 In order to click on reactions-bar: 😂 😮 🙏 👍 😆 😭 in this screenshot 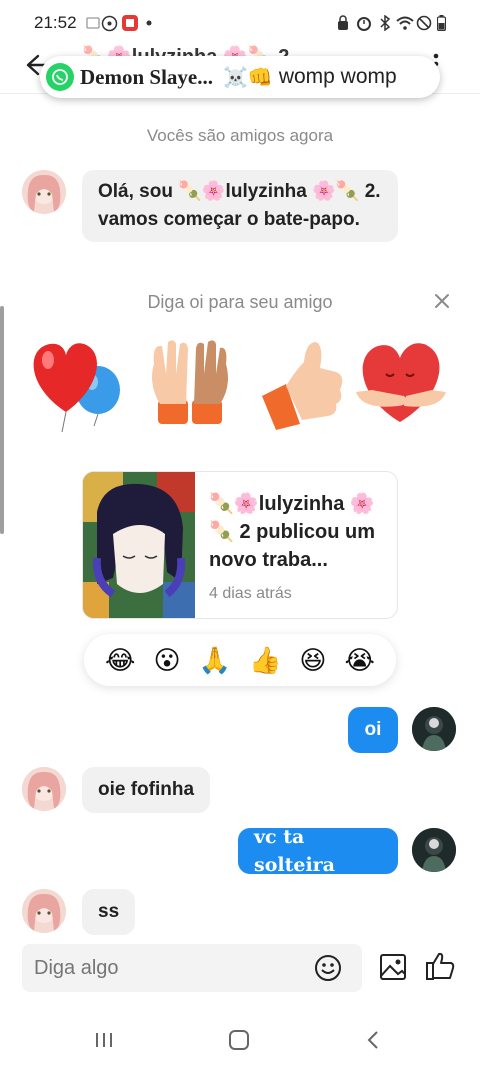, I will do `click(240, 660)`.